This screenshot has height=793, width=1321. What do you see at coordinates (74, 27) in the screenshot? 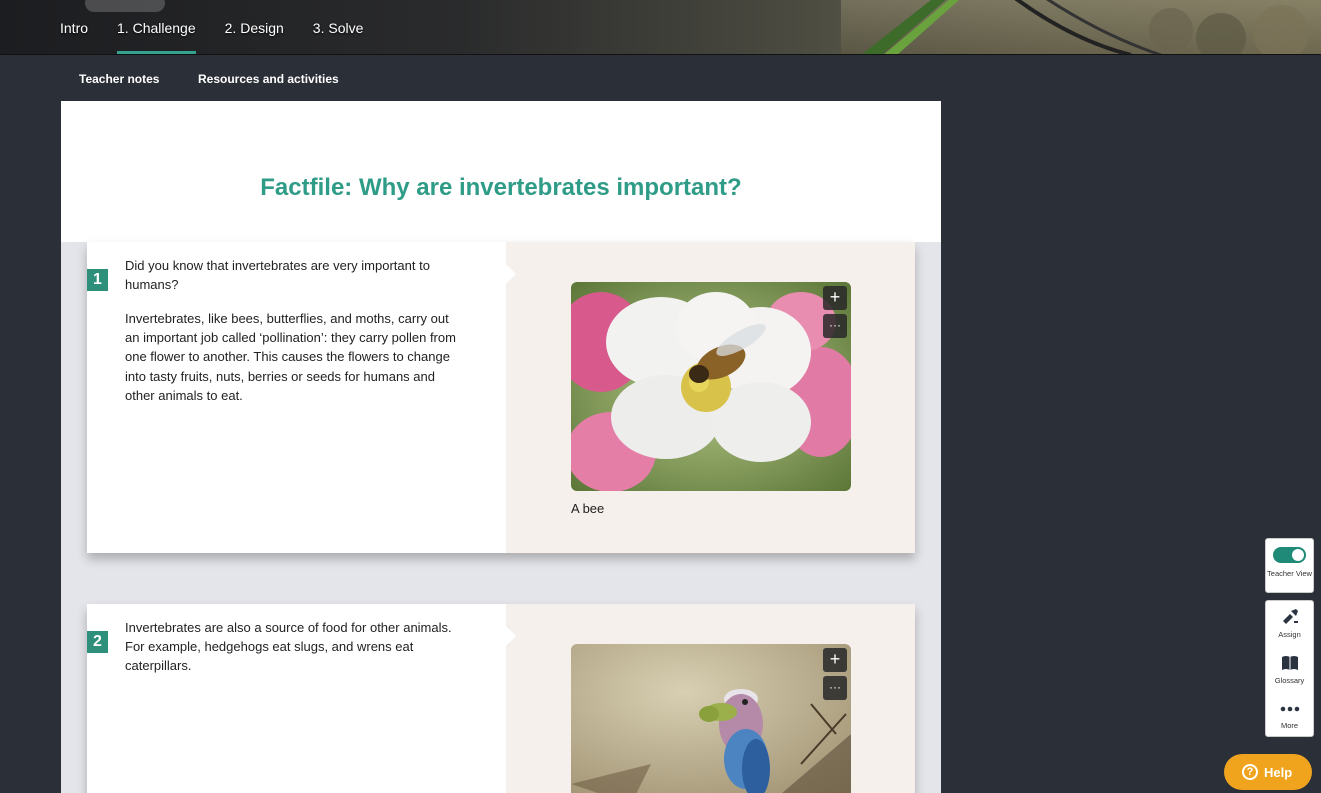
I see `tab-intro: Intro` at bounding box center [74, 27].